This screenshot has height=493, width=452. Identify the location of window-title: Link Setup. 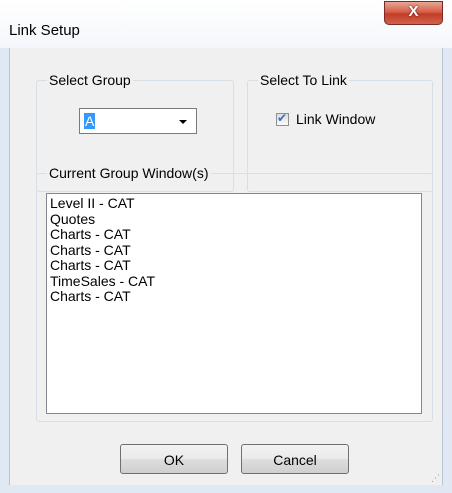
(44, 30).